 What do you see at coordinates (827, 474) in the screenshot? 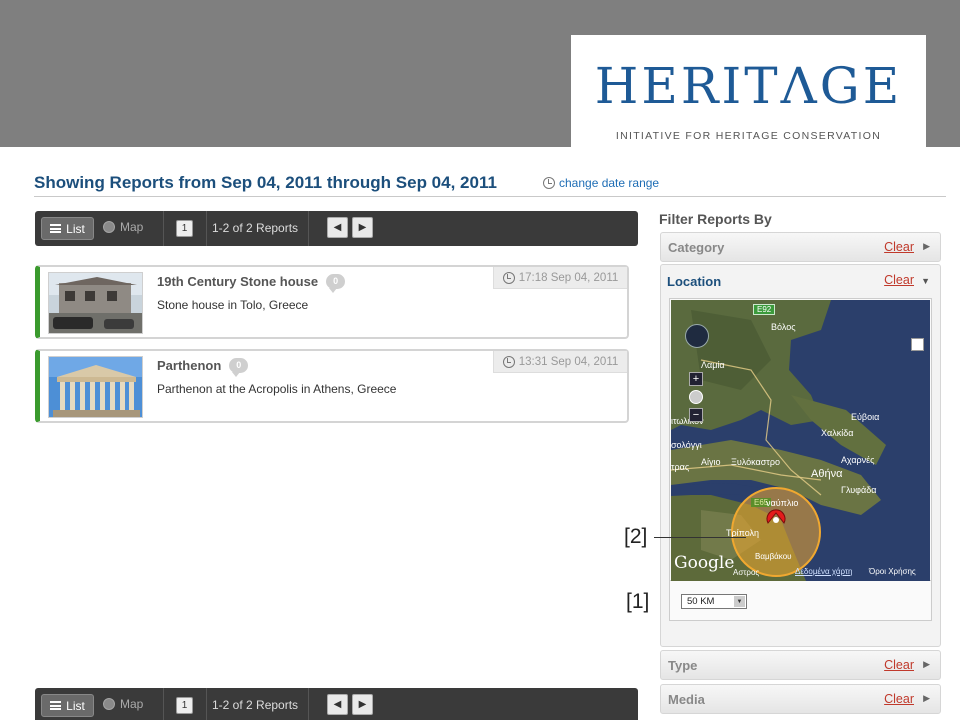
I see `map-label: Αθήνα` at bounding box center [827, 474].